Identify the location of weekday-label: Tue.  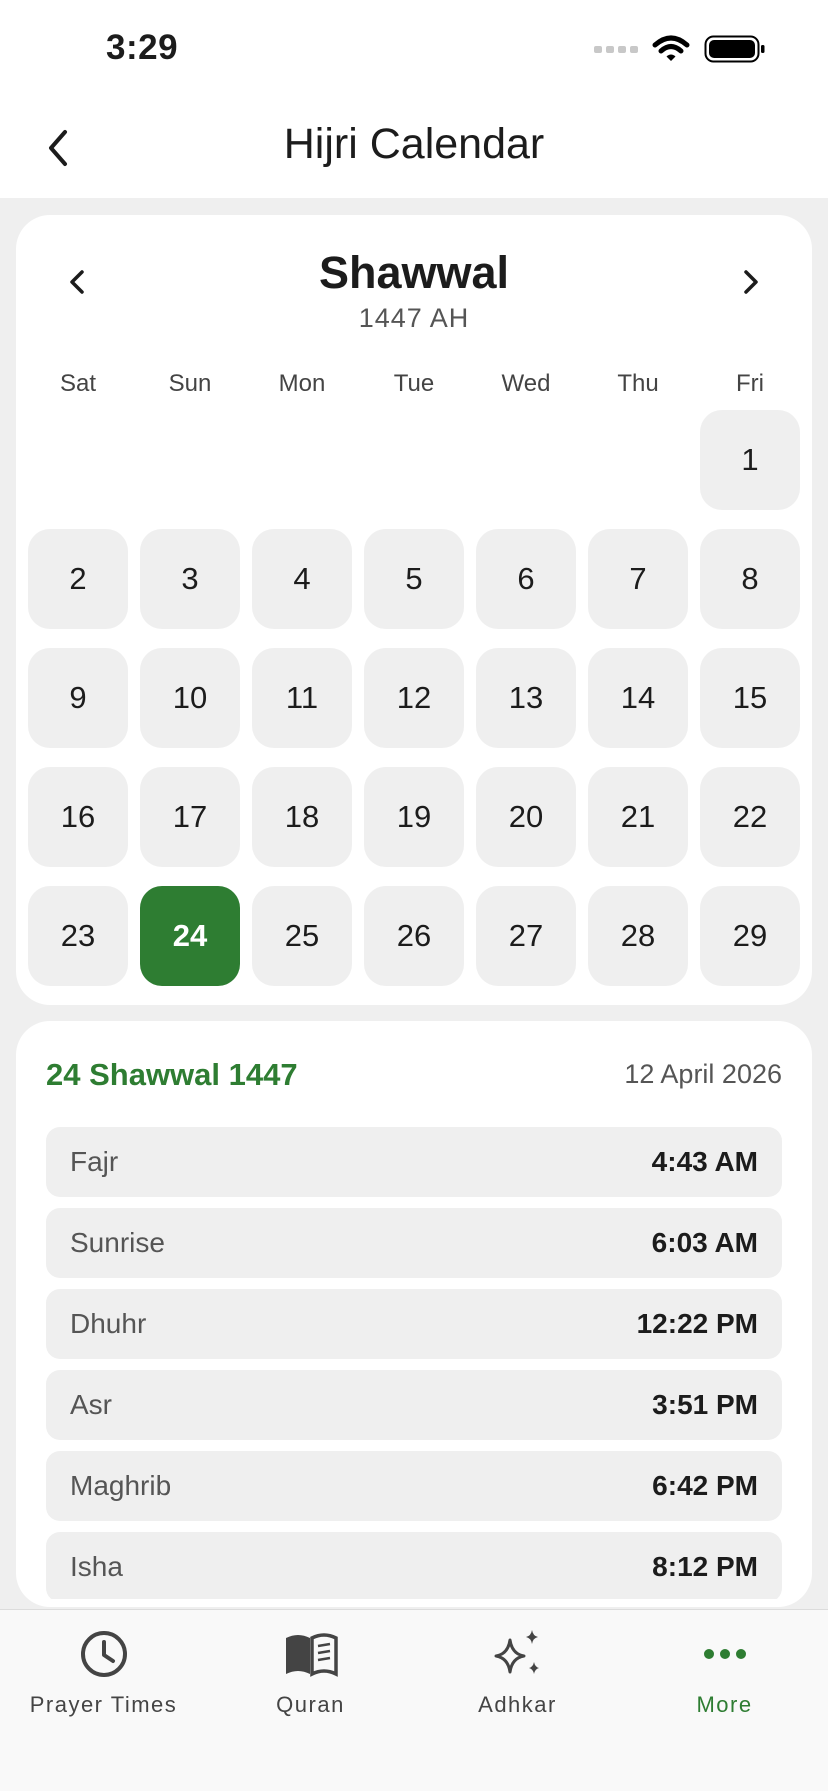
(414, 383).